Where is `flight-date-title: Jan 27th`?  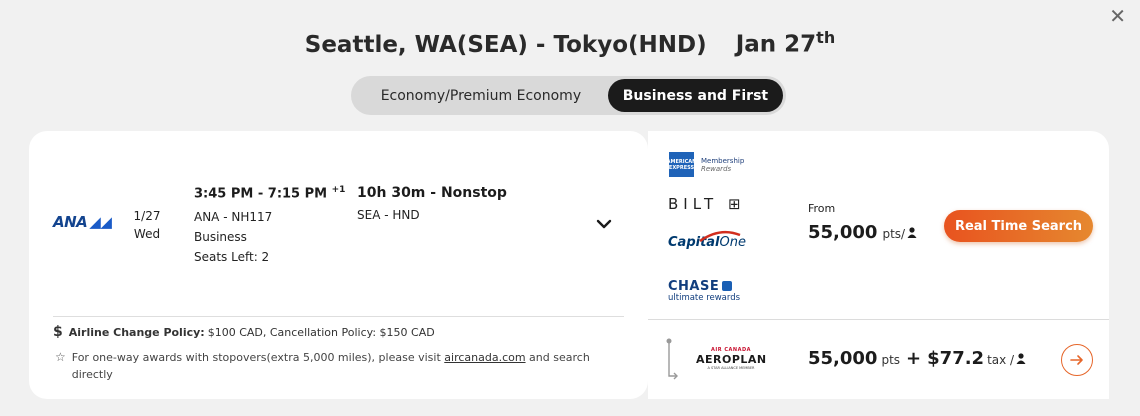 flight-date-title: Jan 27th is located at coordinates (785, 43).